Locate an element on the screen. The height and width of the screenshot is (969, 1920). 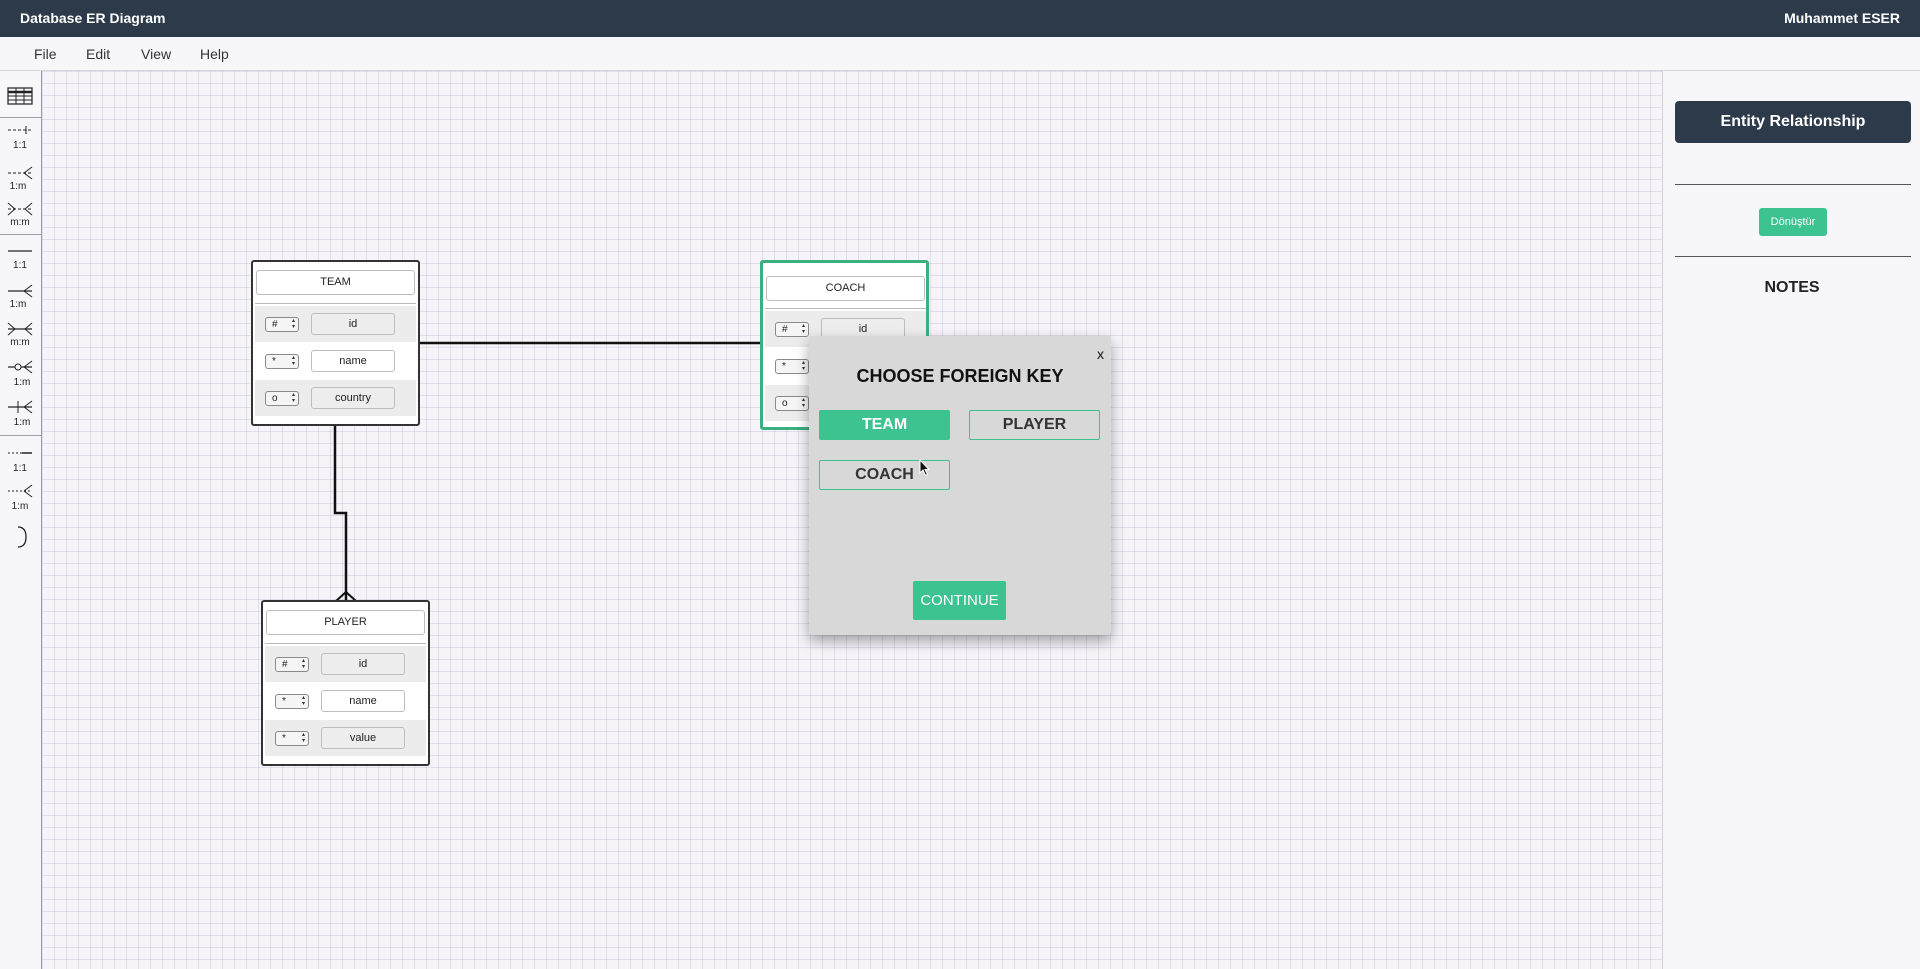
optional-one-to-many-icon: 1:m is located at coordinates (20, 374).